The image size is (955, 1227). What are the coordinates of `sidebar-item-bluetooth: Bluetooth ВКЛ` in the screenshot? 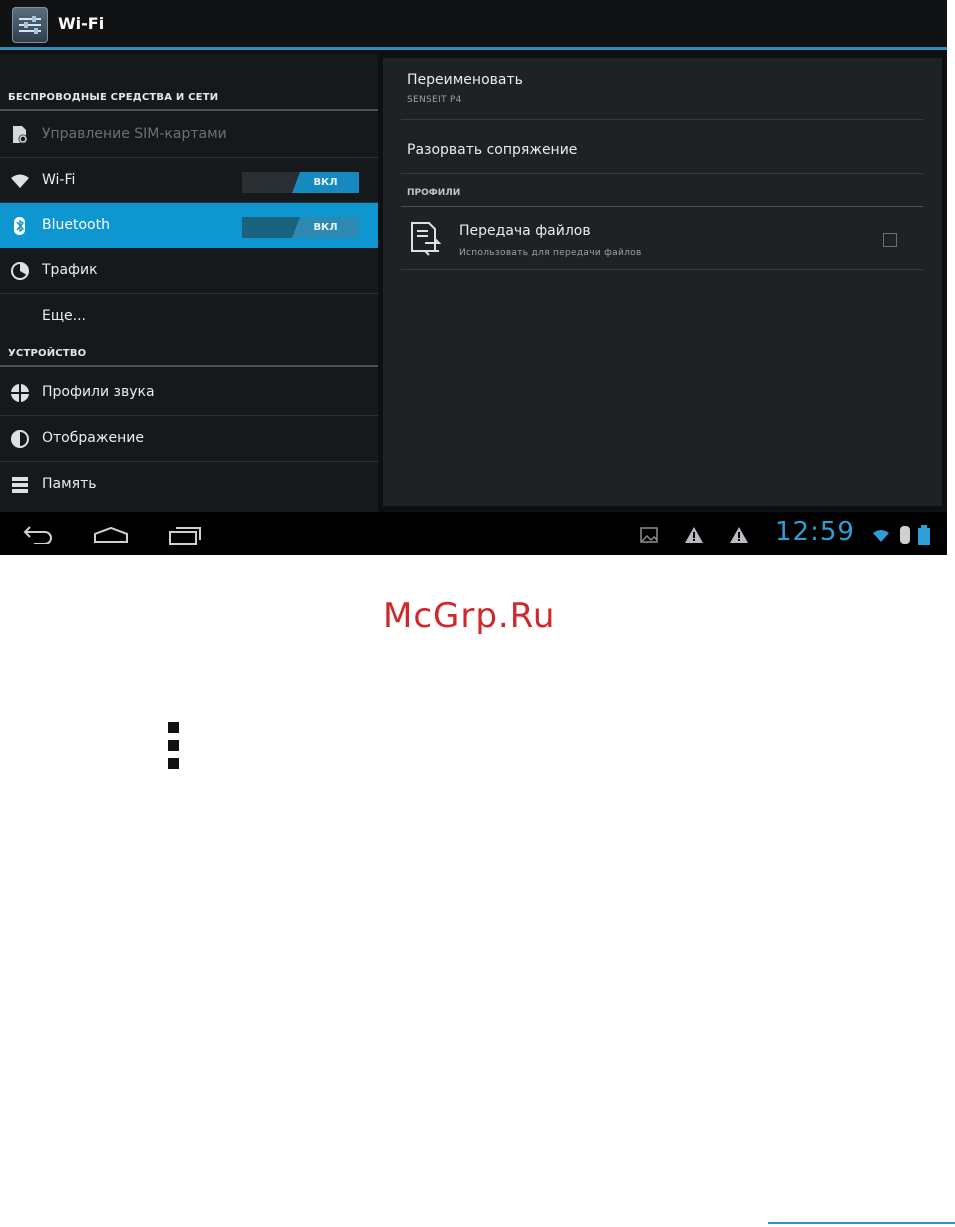 It's located at (189, 225).